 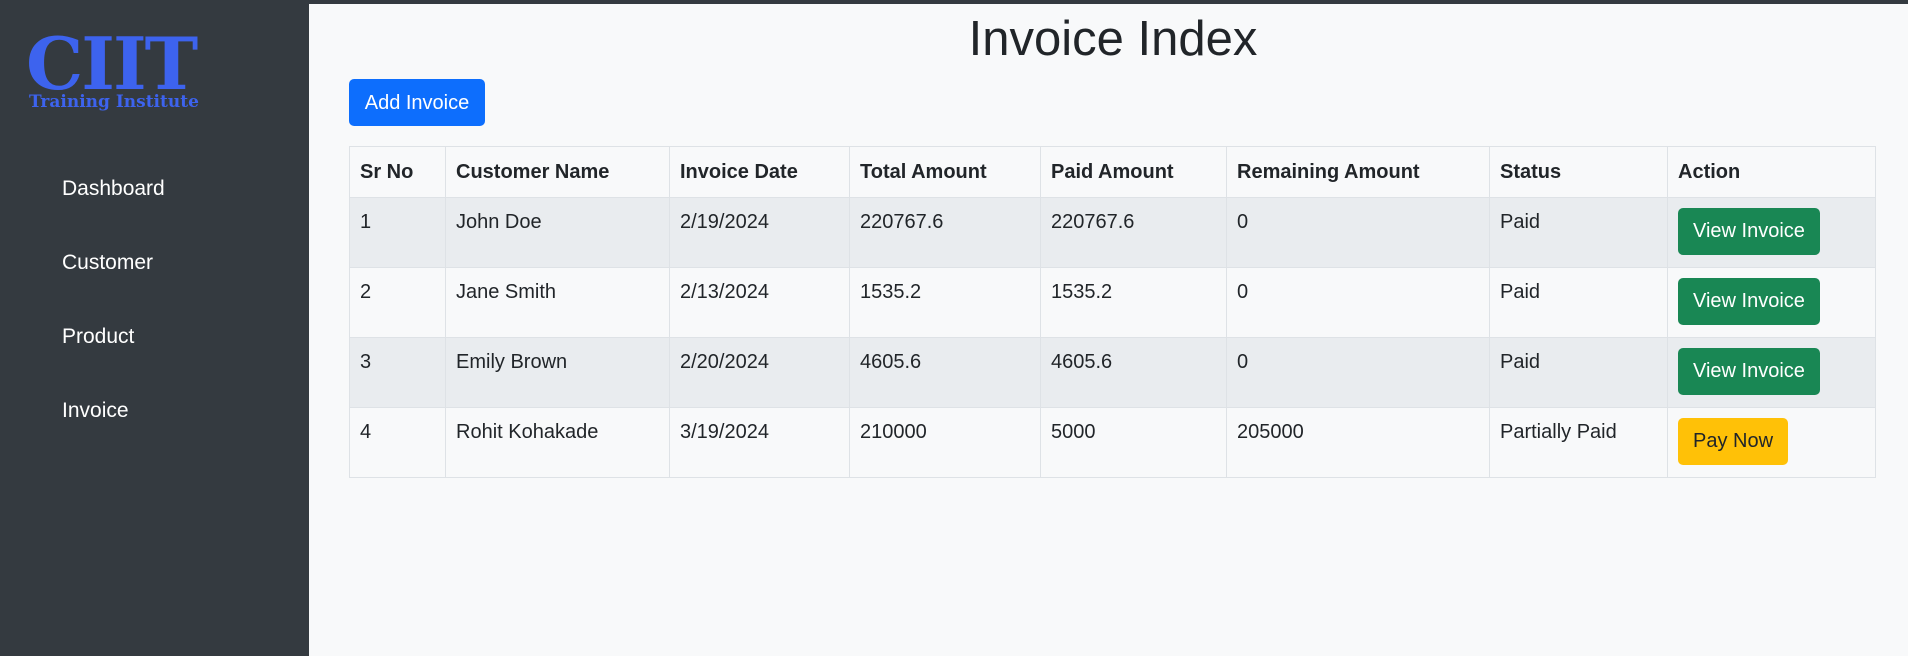 I want to click on sidebar-nav: Dashboard Customer Product Invoice, so click(x=154, y=310).